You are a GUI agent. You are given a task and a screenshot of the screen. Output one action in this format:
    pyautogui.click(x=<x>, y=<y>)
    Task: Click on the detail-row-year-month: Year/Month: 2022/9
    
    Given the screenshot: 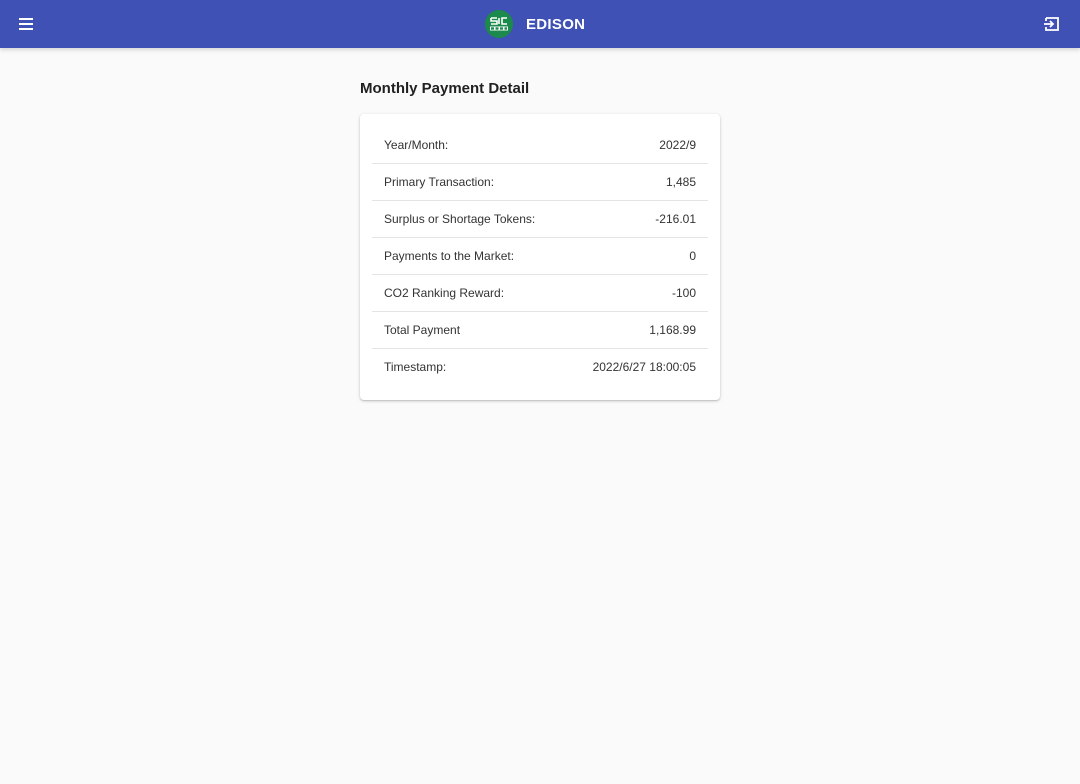 What is the action you would take?
    pyautogui.click(x=540, y=145)
    